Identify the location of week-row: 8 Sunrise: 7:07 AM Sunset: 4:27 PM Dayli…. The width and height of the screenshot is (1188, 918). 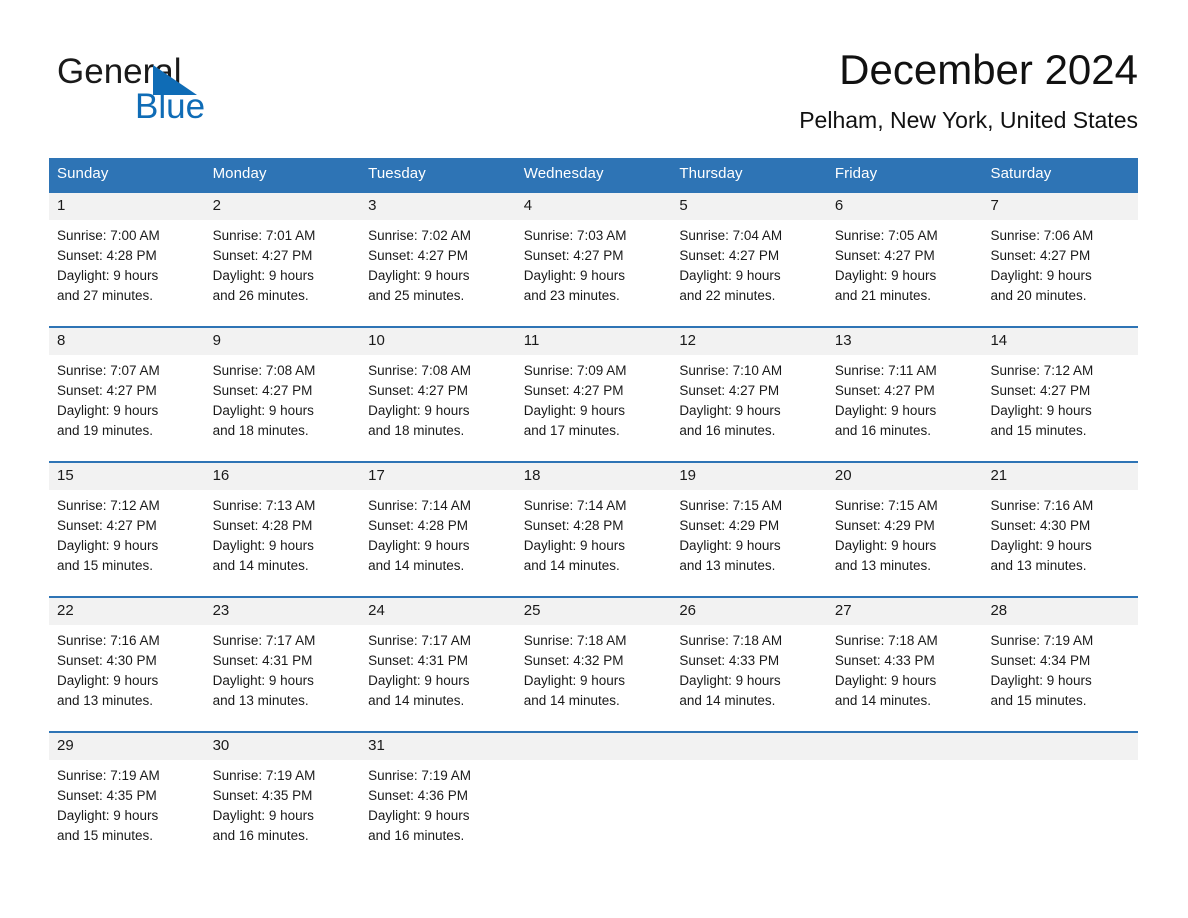
(594, 387).